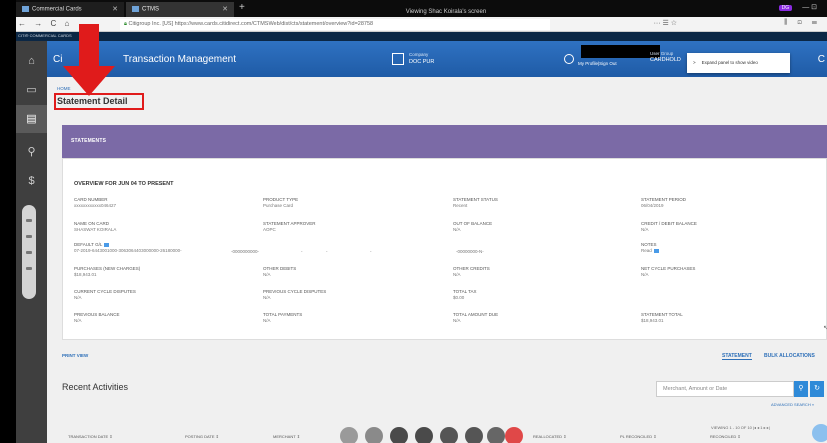 The width and height of the screenshot is (827, 443). What do you see at coordinates (125, 24) in the screenshot?
I see `lock-icon: 🔒︎` at bounding box center [125, 24].